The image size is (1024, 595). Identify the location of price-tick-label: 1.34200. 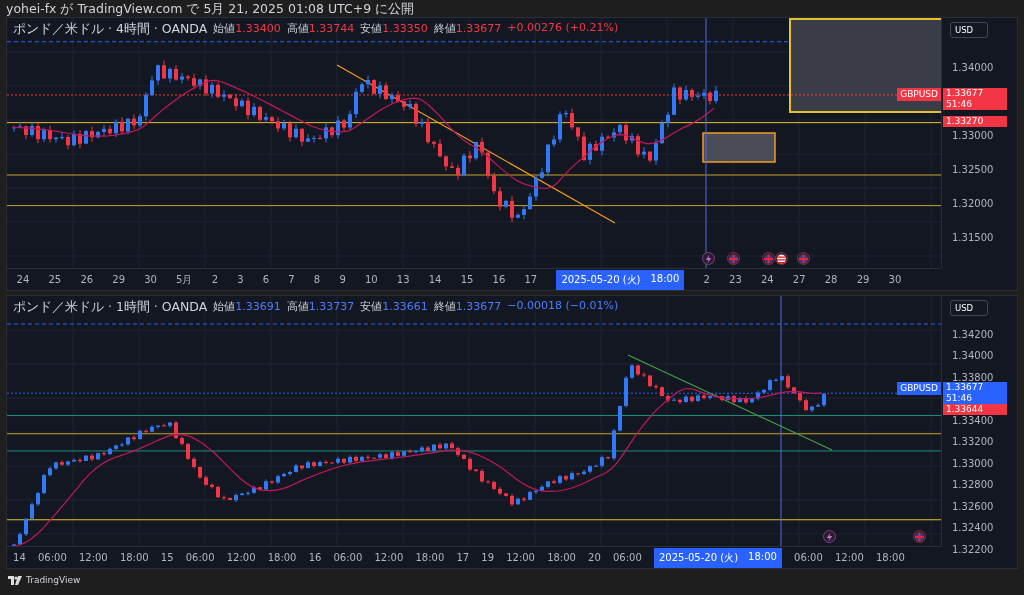
(973, 334).